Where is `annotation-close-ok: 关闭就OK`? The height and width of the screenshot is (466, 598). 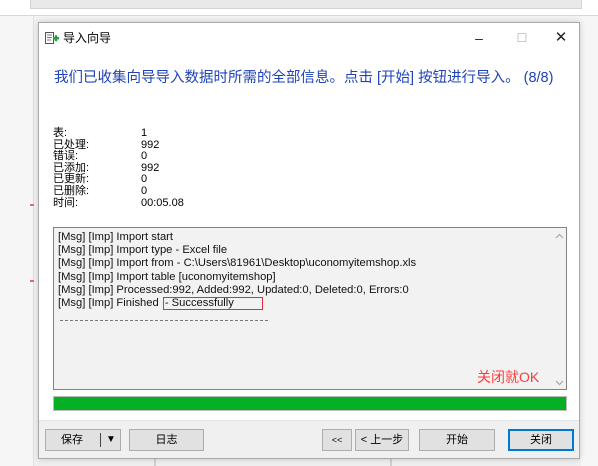
annotation-close-ok: 关闭就OK is located at coordinates (508, 377).